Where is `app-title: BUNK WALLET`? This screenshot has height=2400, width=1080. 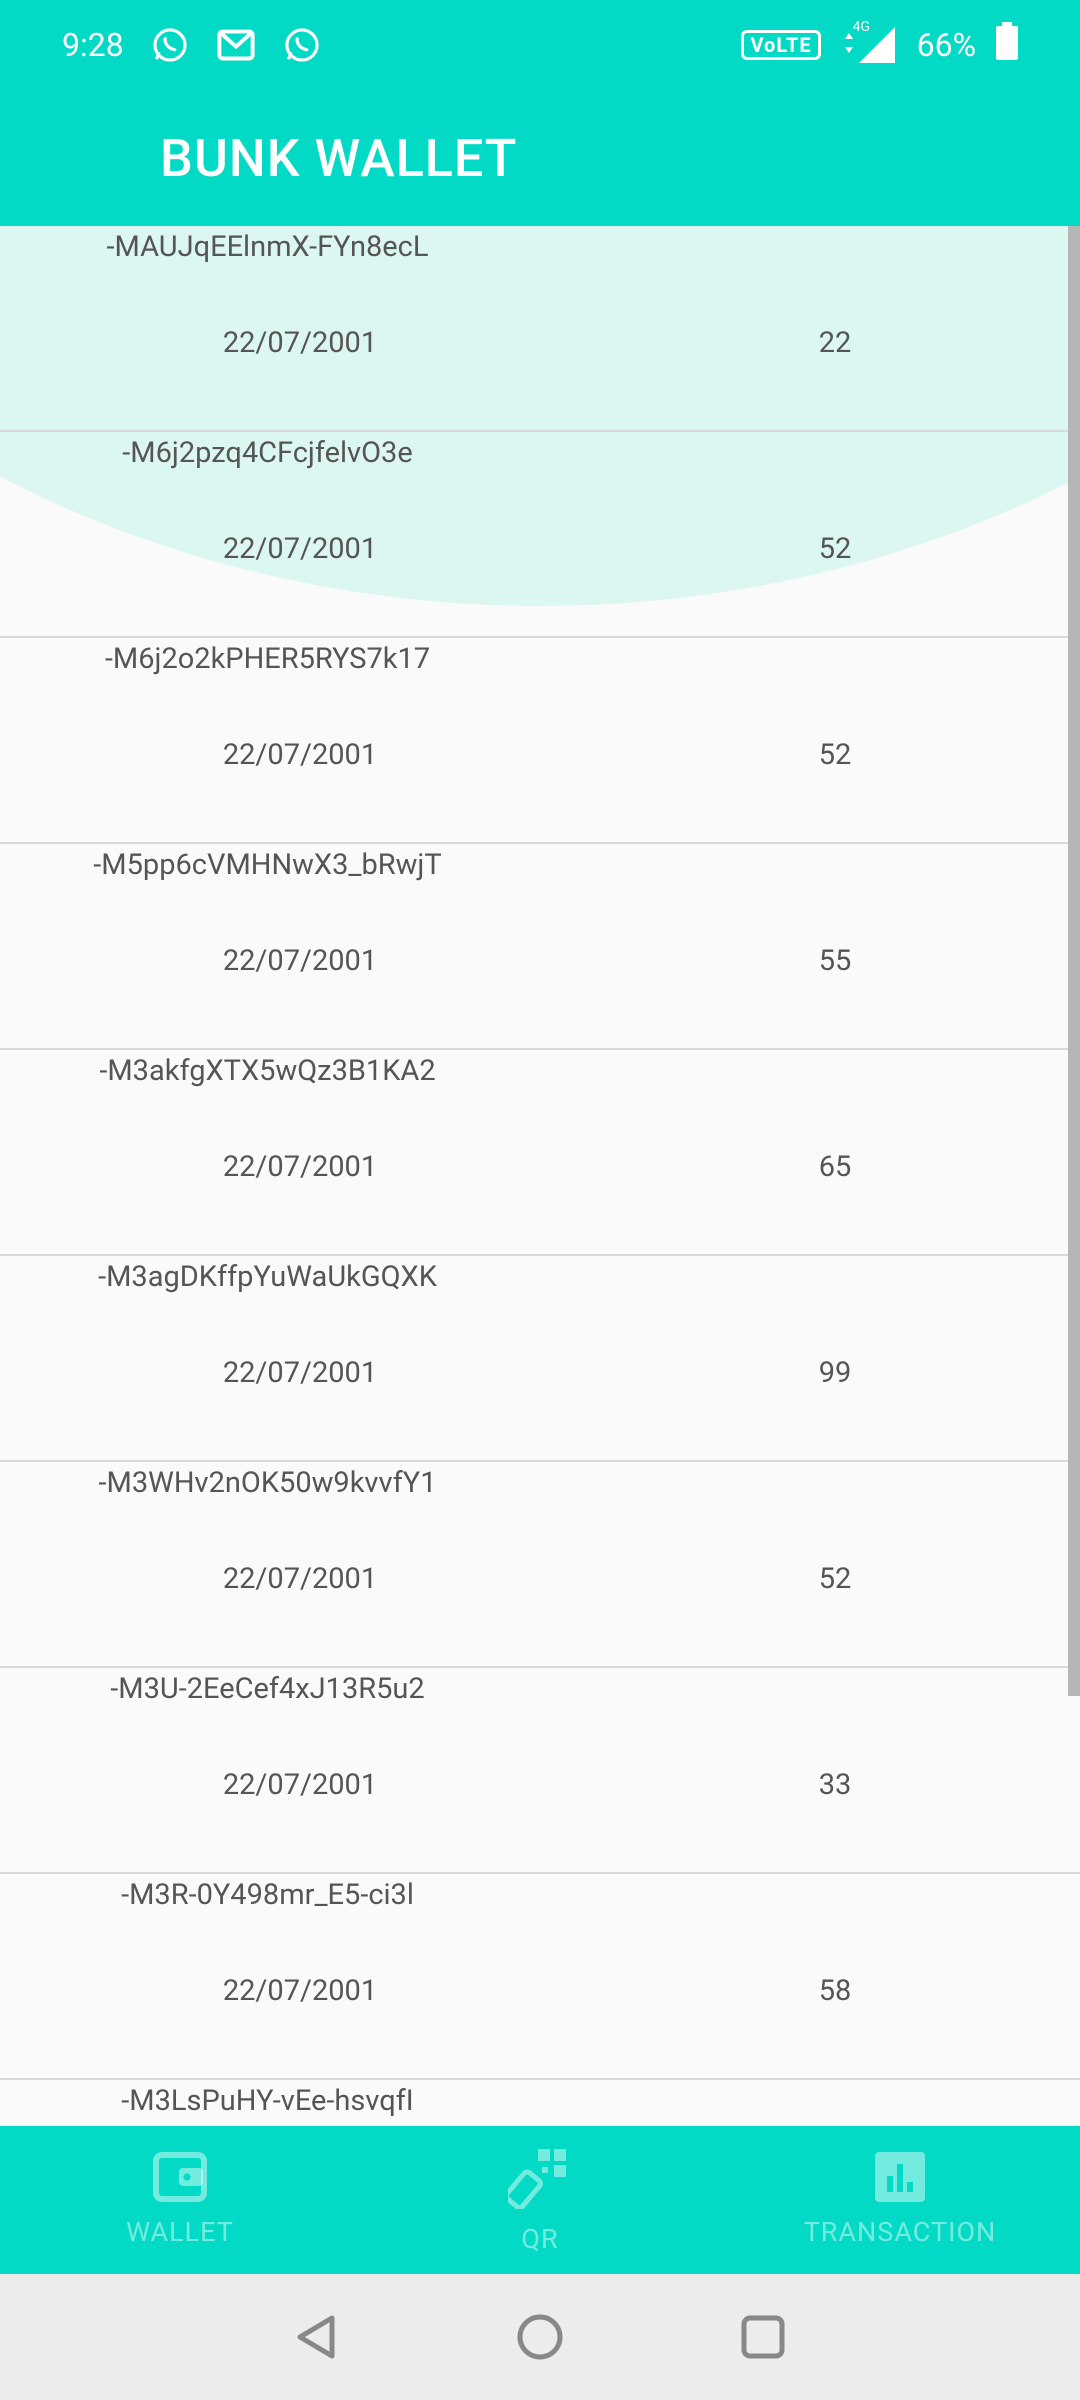
app-title: BUNK WALLET is located at coordinates (339, 158).